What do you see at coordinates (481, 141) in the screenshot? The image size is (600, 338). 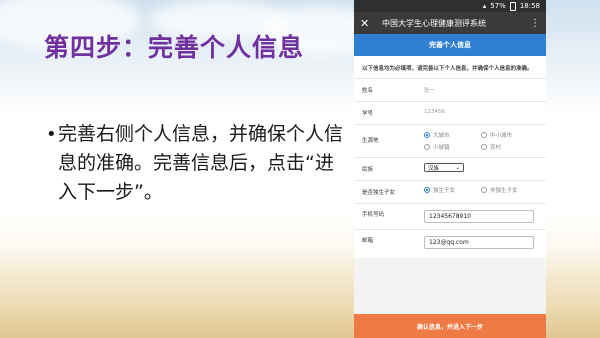 I see `origin-radio-group: 大城市 中小城市 小城镇 农村` at bounding box center [481, 141].